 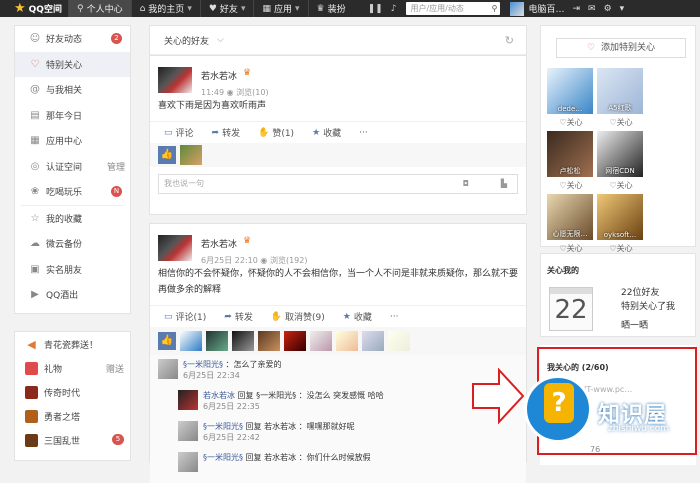 I want to click on app-item-gift: 礼物 赠送, so click(x=72, y=368).